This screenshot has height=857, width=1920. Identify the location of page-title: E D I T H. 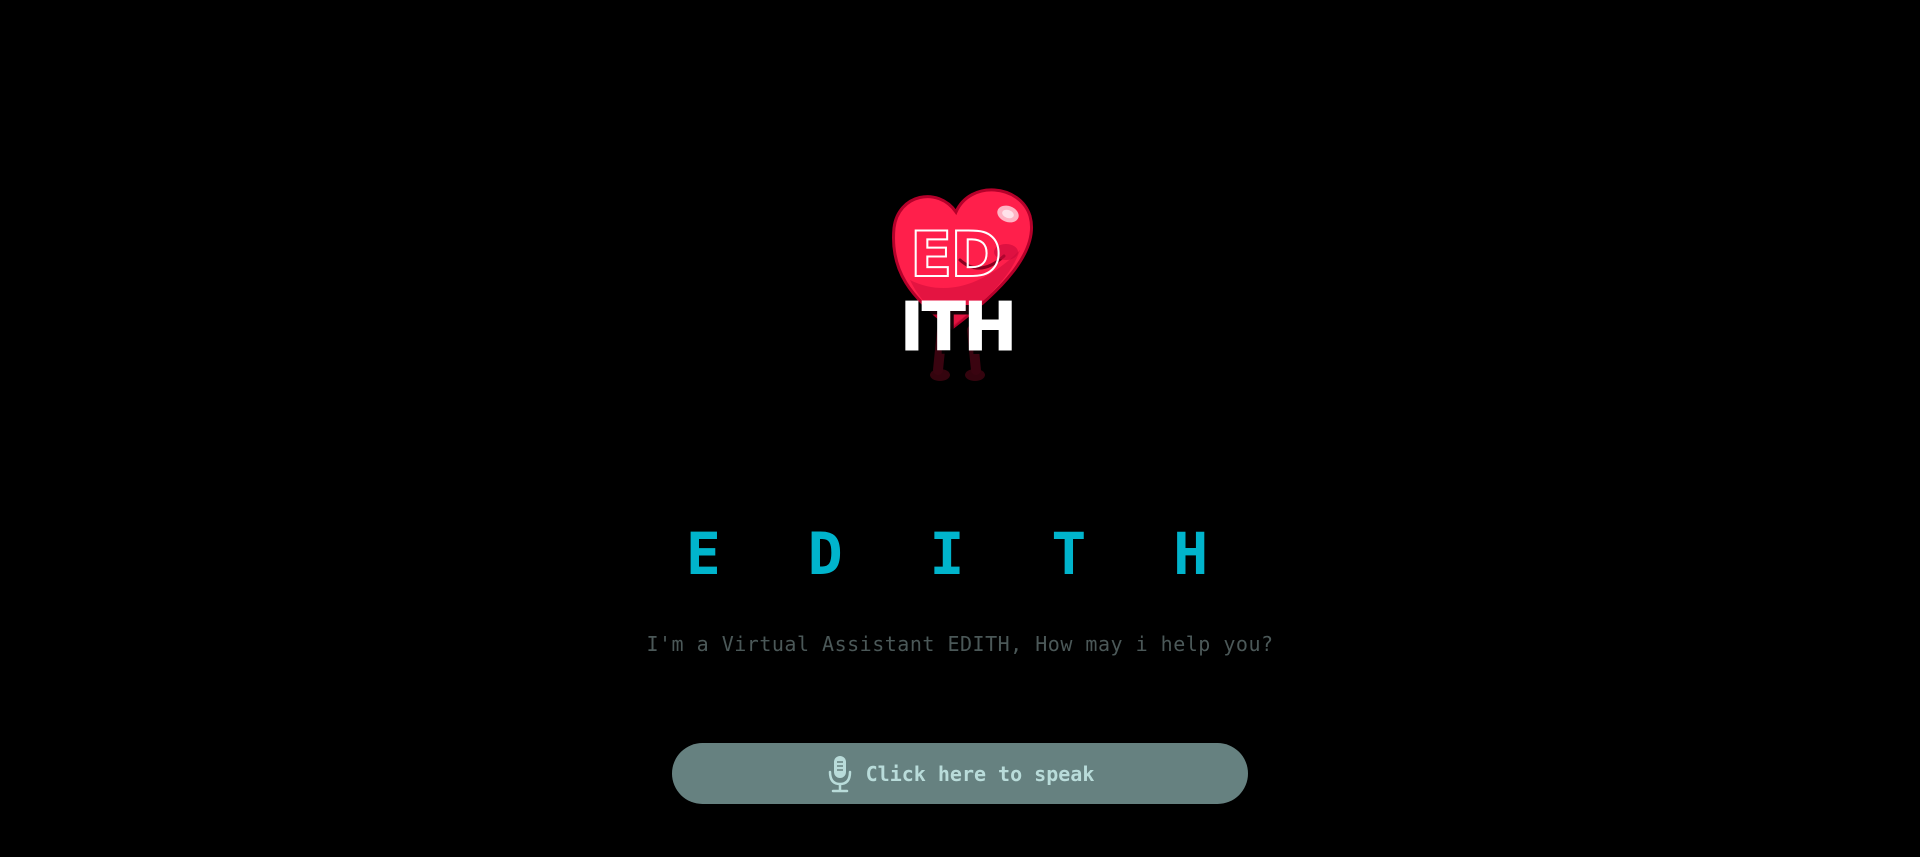
(960, 554).